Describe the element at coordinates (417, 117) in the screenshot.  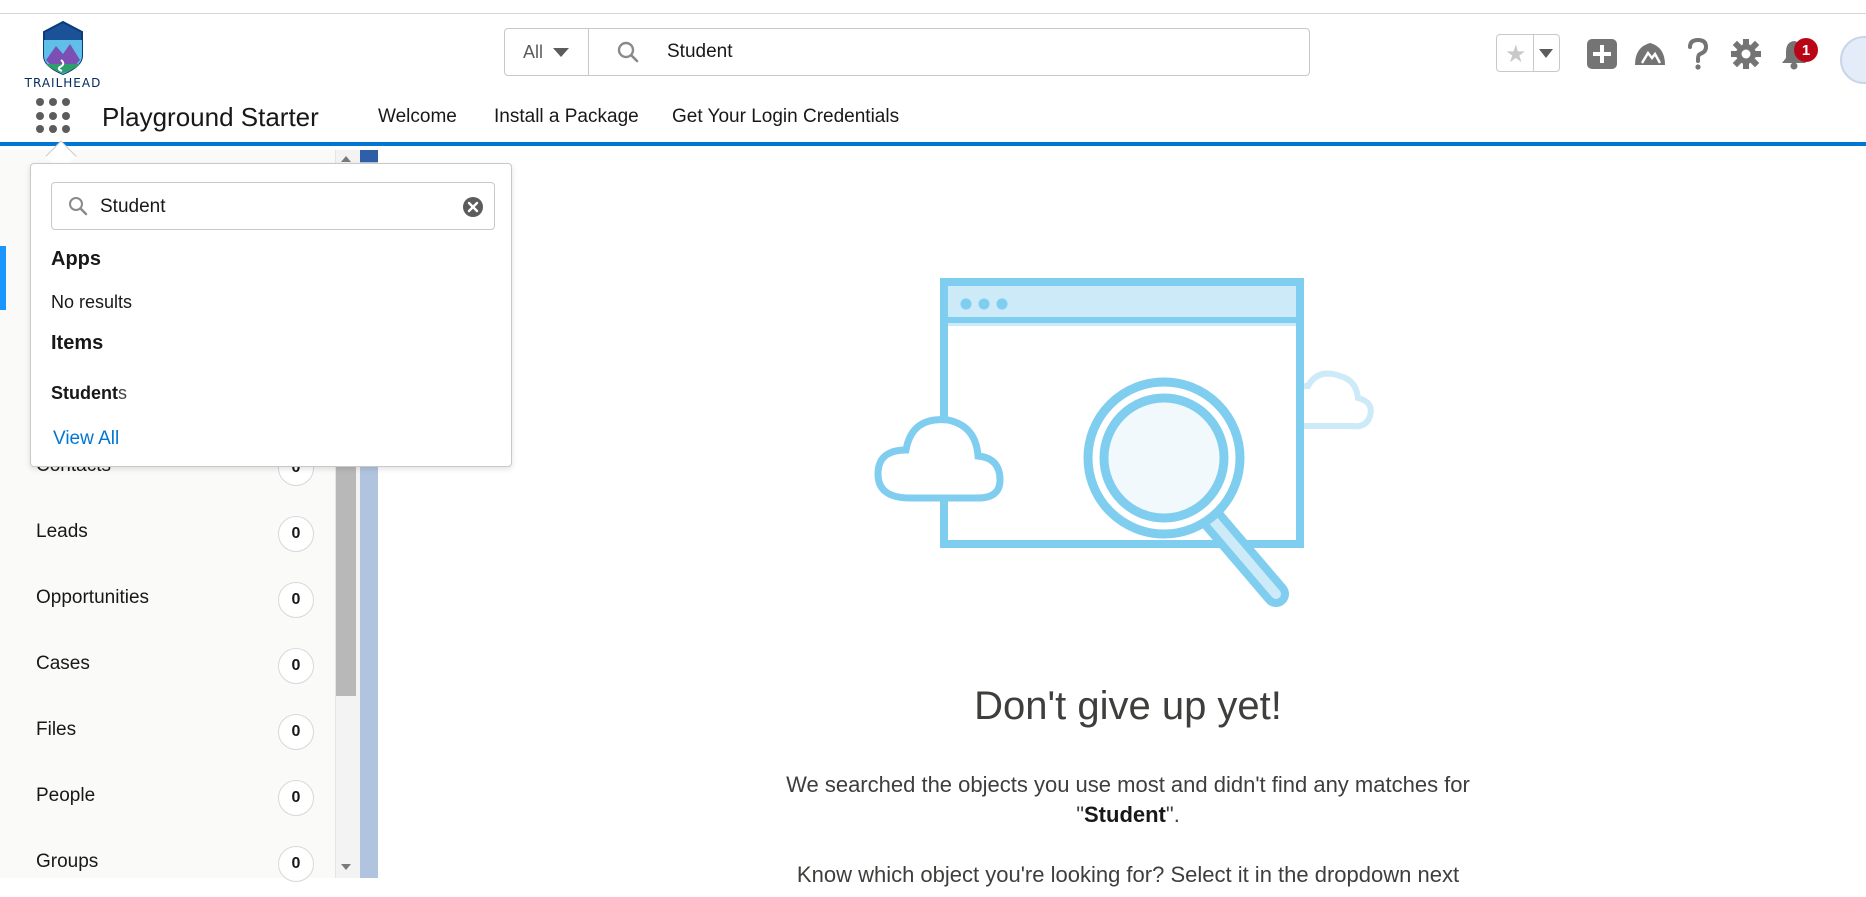
I see `nav-item-welcome: Welcome` at that location.